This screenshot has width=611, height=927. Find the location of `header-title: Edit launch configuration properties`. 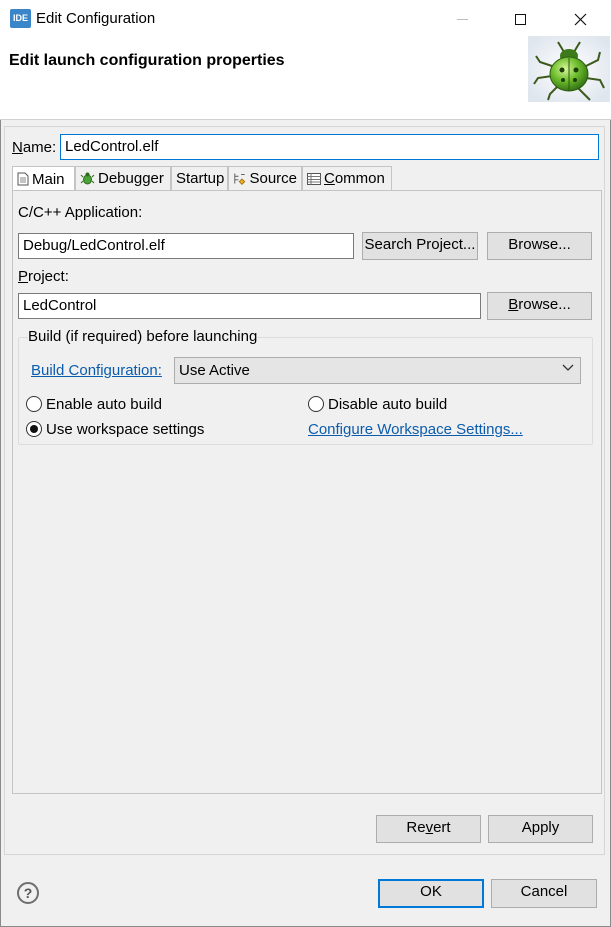

header-title: Edit launch configuration properties is located at coordinates (147, 60).